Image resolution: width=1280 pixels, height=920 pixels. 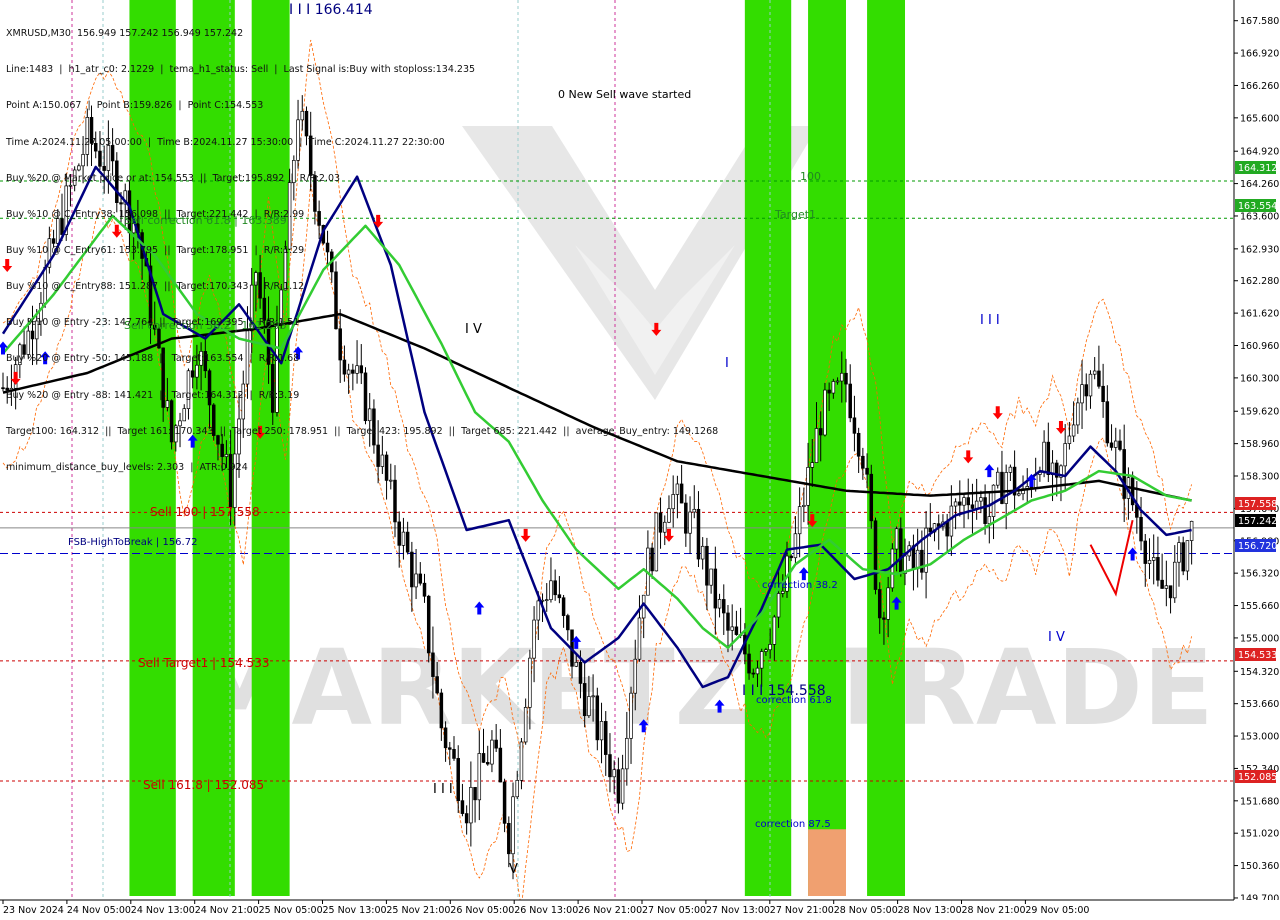 I want to click on y-tick-label: 155.660, so click(x=1259, y=606).